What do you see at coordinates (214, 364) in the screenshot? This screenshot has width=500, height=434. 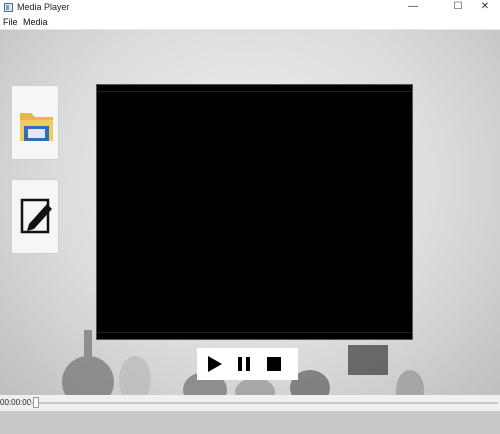 I see `play-icon` at bounding box center [214, 364].